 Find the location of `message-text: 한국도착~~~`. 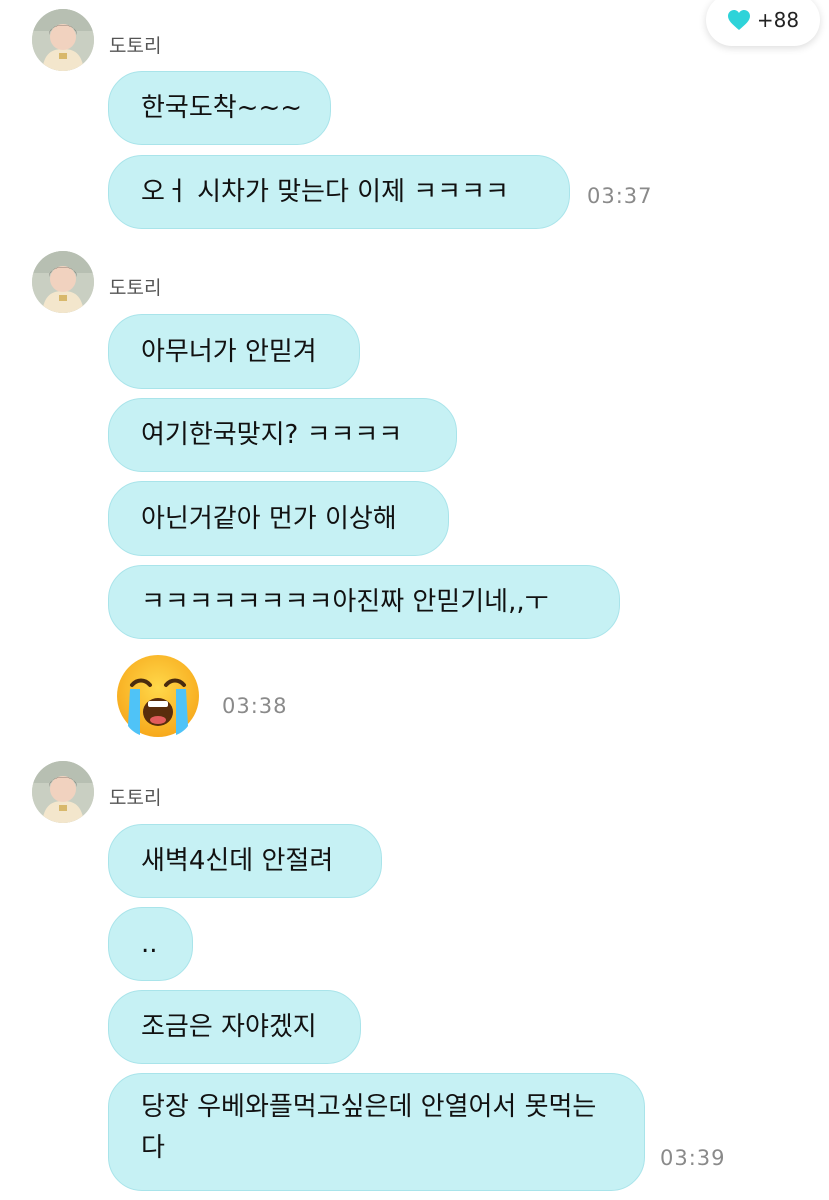

message-text: 한국도착~~~ is located at coordinates (222, 108).